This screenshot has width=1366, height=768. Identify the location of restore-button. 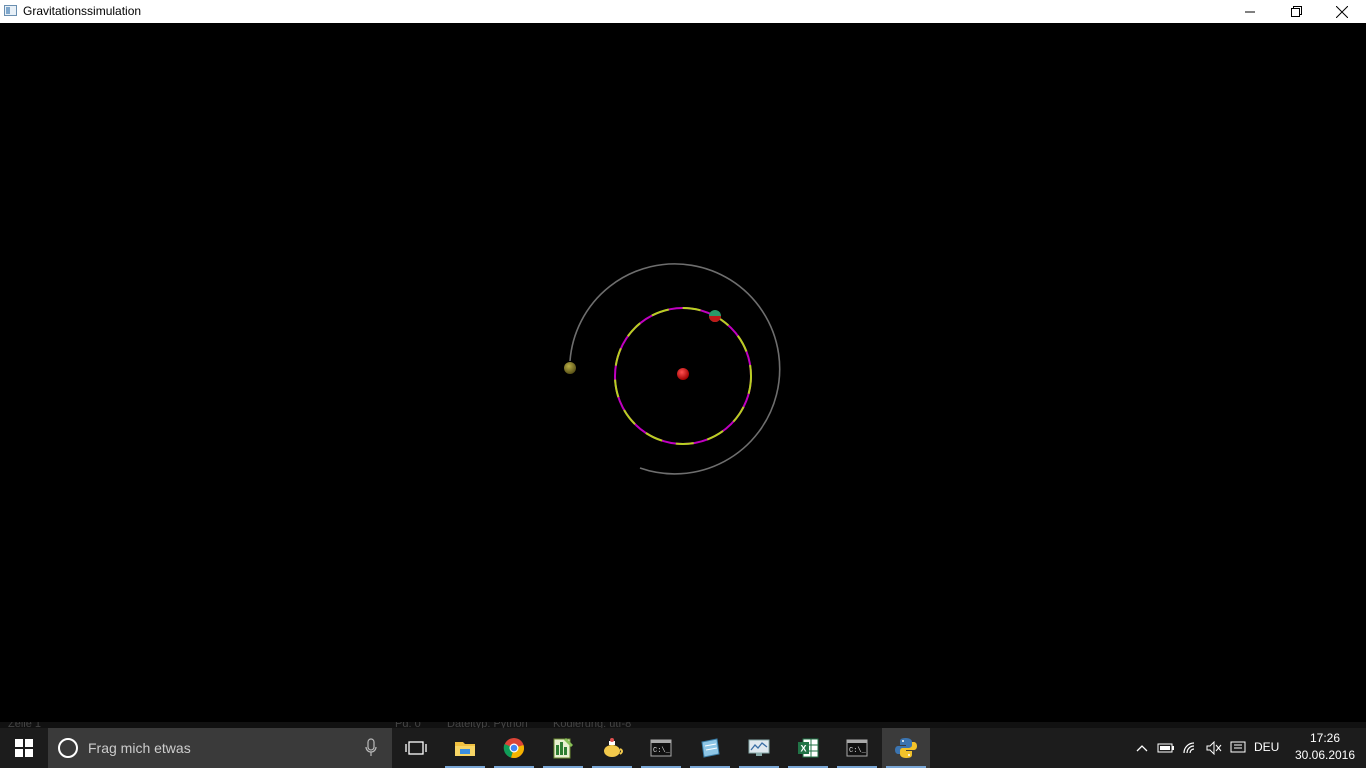
(1296, 11).